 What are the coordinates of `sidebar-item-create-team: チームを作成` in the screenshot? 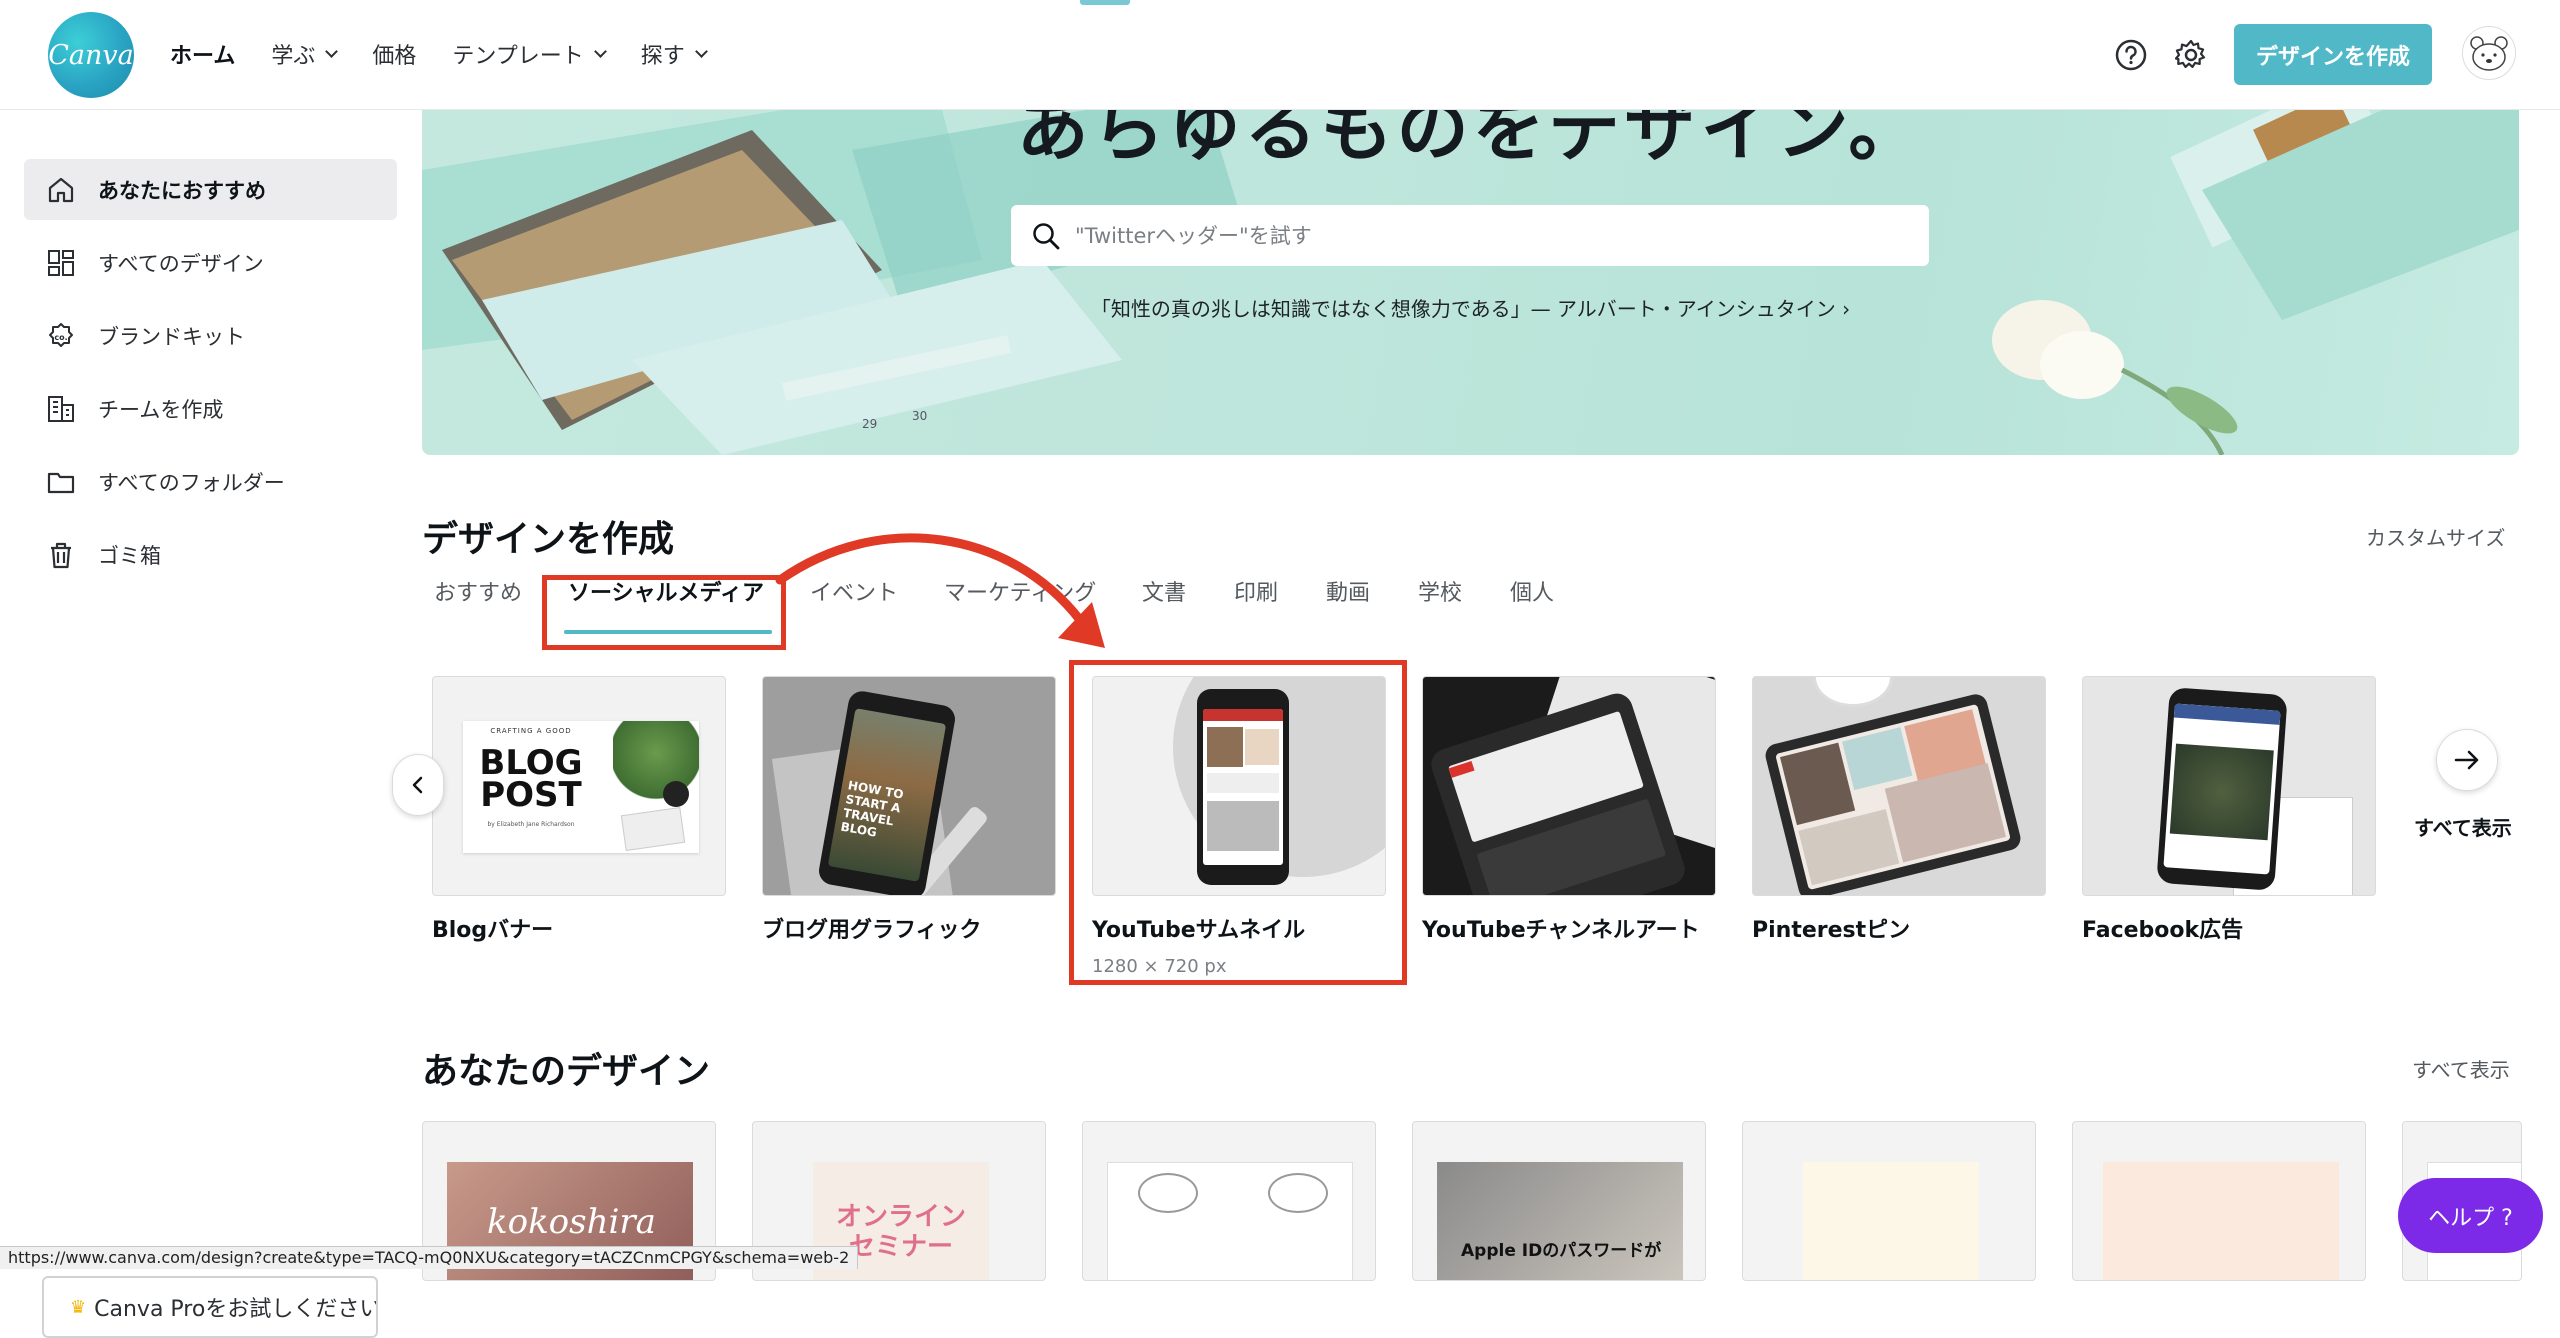 It's located at (210, 408).